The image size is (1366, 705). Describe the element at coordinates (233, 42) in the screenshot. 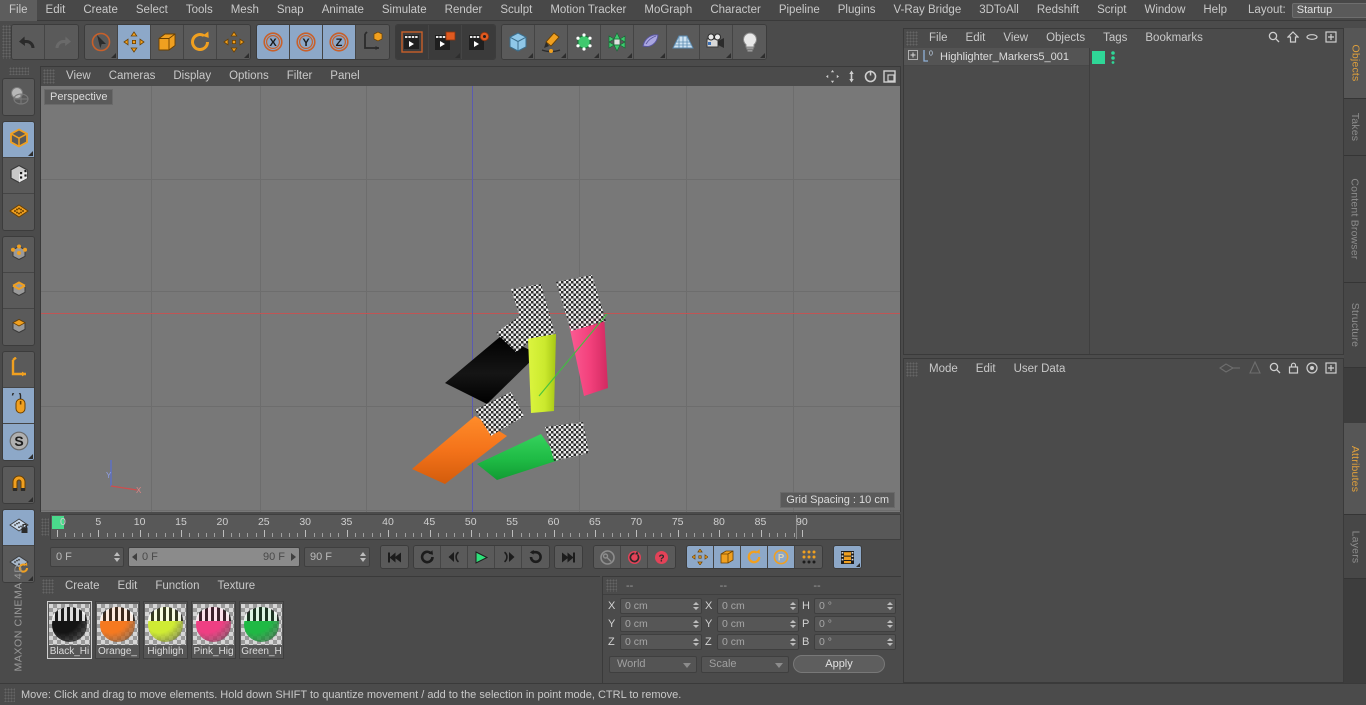

I see `dynamic-place-tool` at that location.